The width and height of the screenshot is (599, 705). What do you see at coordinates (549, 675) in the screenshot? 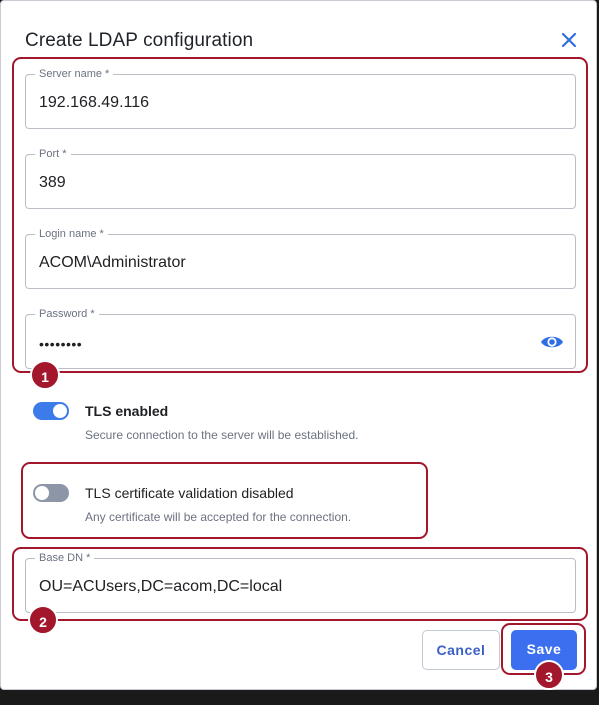
I see `annotation-badge-3: 3` at bounding box center [549, 675].